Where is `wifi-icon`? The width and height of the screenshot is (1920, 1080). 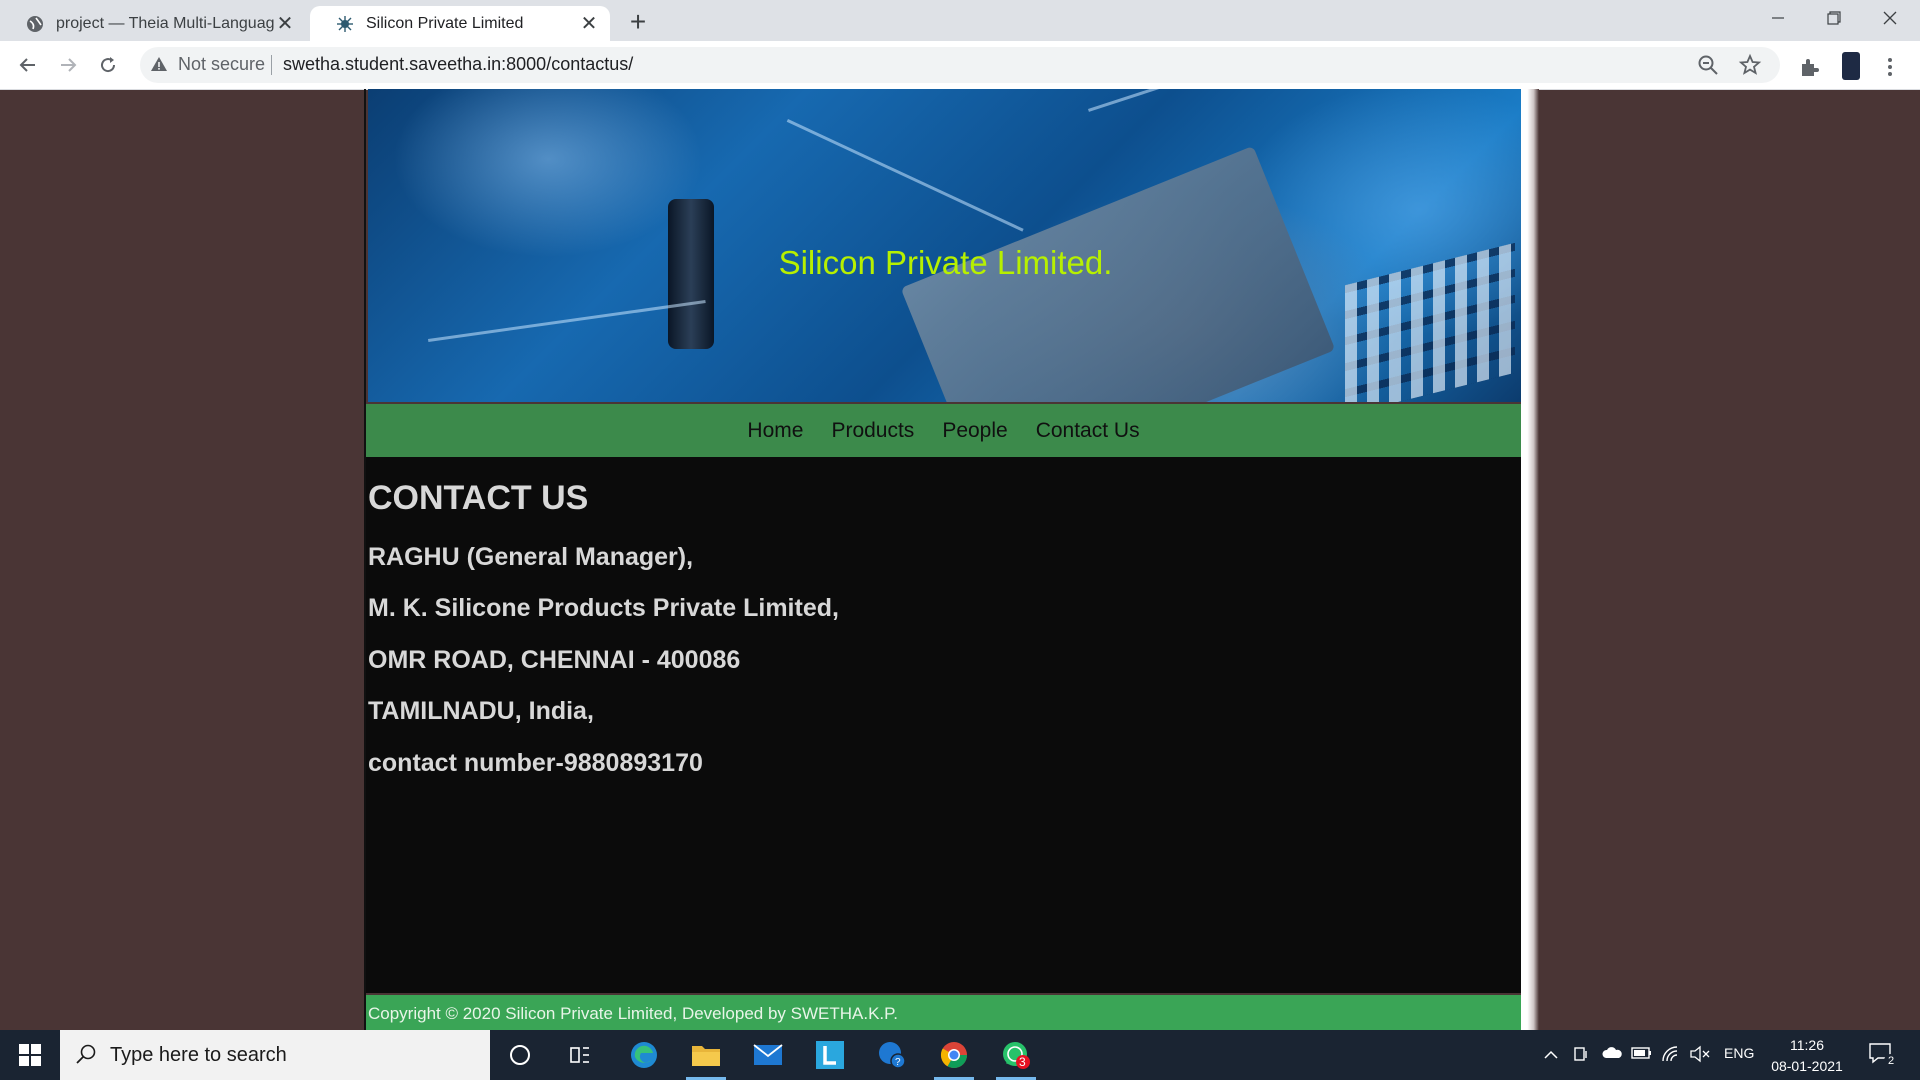
wifi-icon is located at coordinates (1671, 1054).